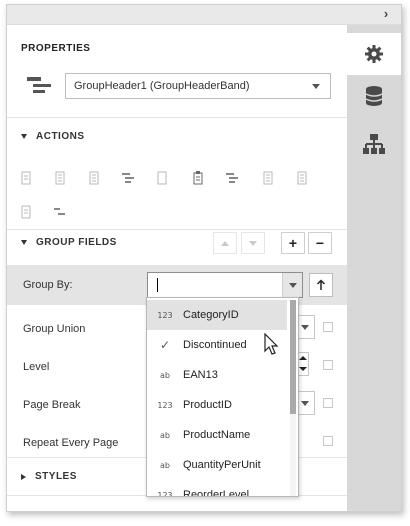 The width and height of the screenshot is (410, 526). I want to click on section-actions-label: ACTIONS, so click(60, 136).